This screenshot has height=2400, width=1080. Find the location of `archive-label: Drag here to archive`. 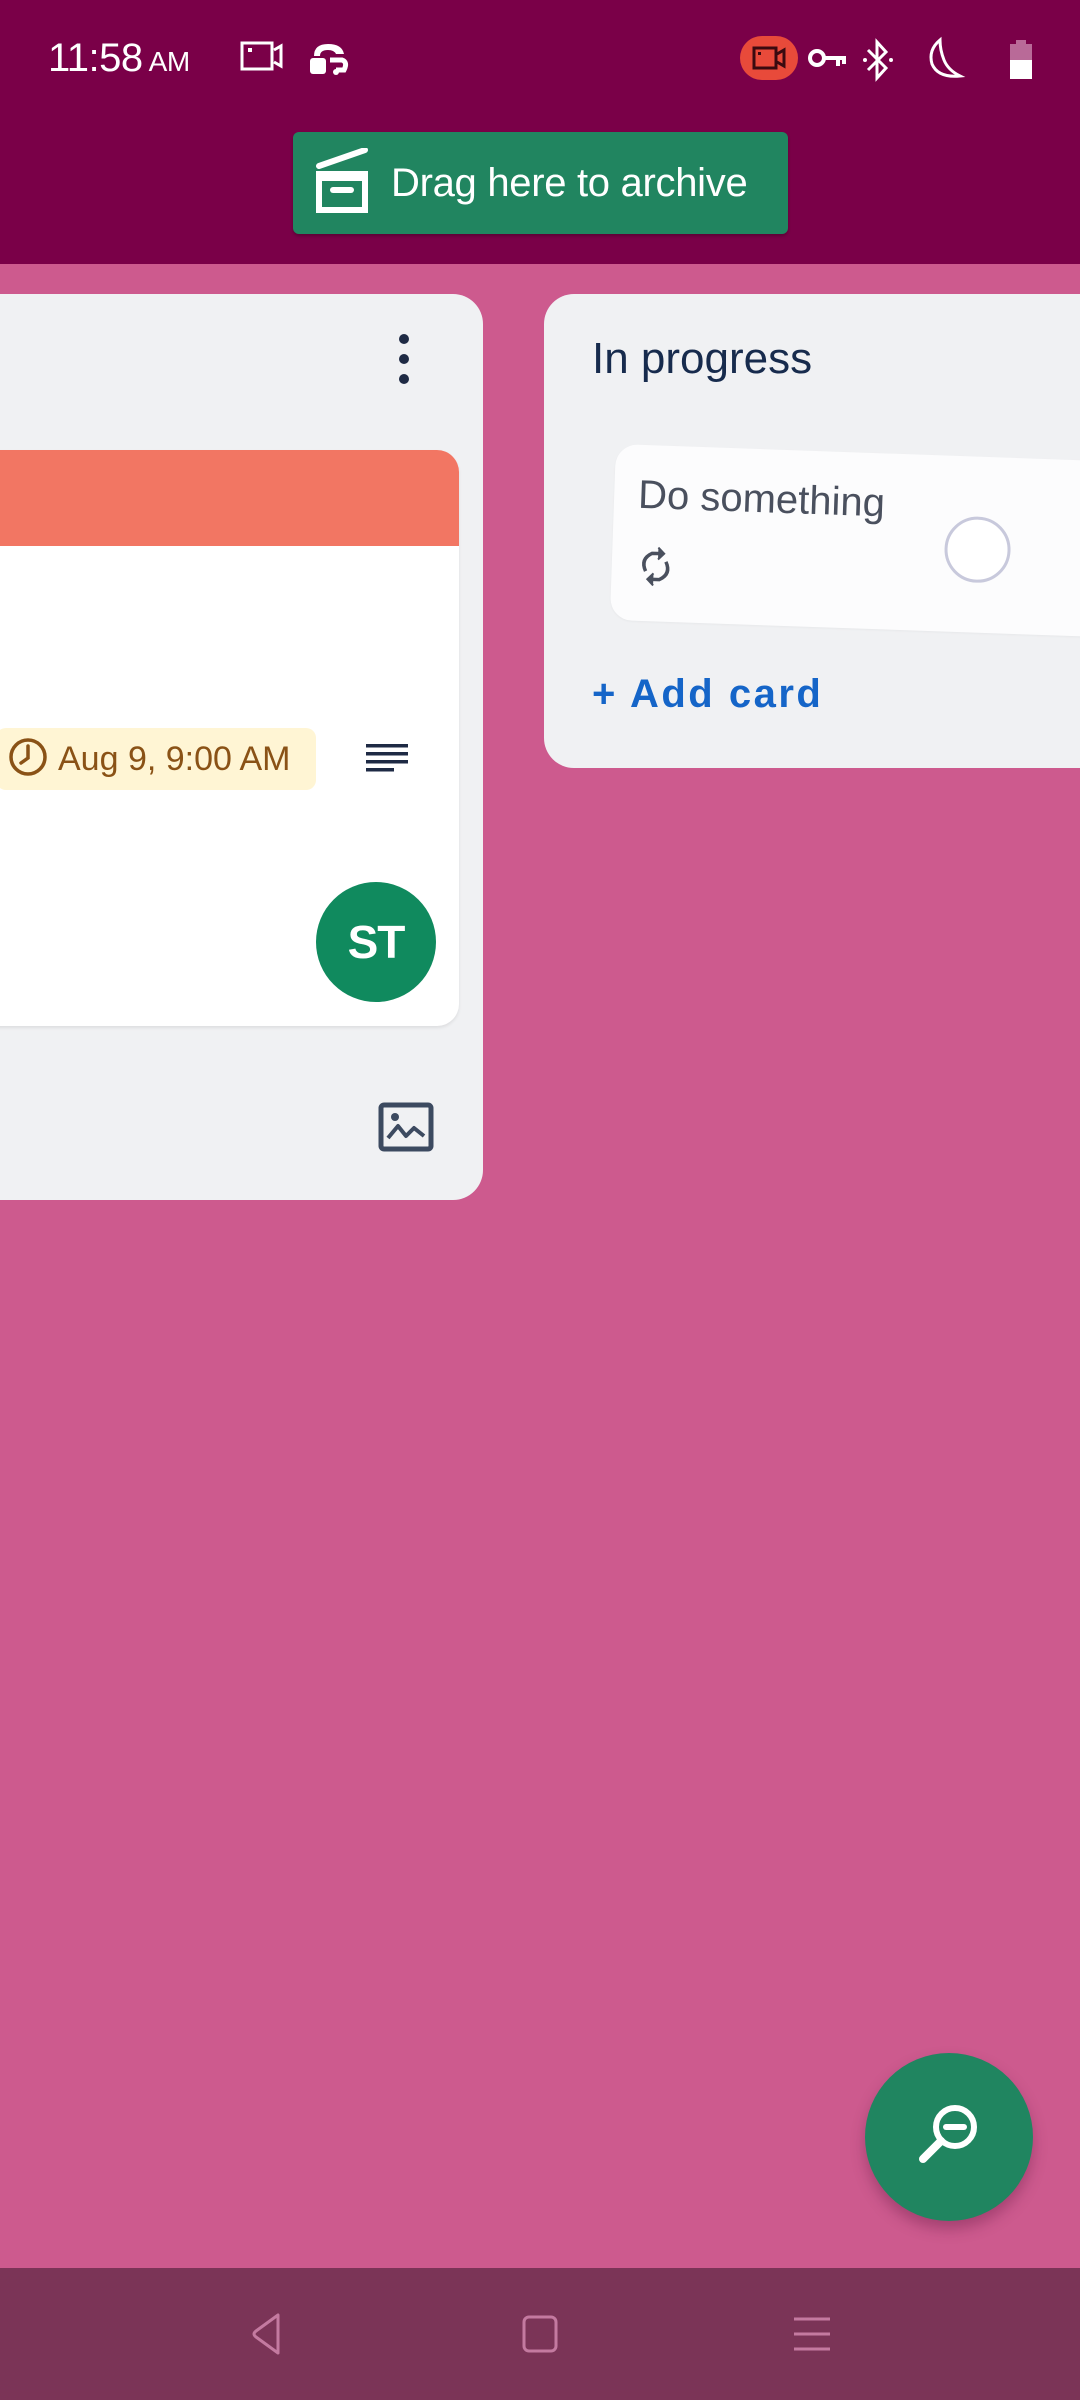

archive-label: Drag here to archive is located at coordinates (569, 182).